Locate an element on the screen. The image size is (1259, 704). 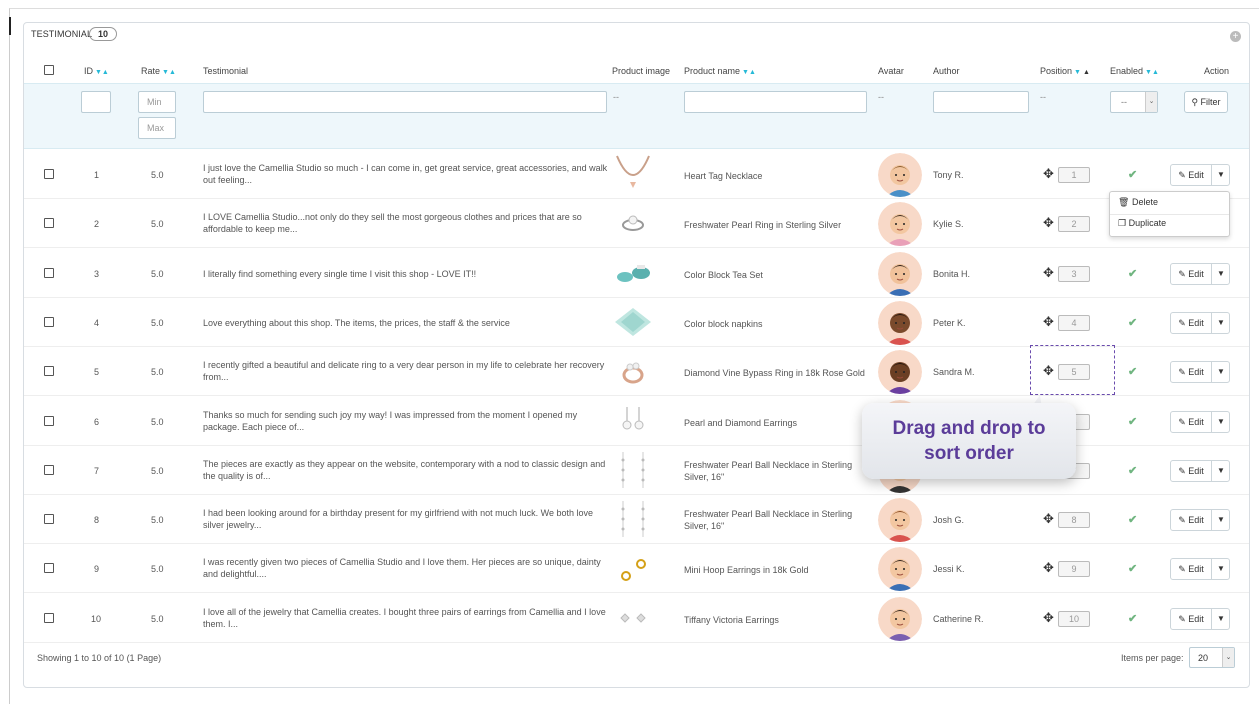
pencil-icon: ✎ is located at coordinates (1182, 421).